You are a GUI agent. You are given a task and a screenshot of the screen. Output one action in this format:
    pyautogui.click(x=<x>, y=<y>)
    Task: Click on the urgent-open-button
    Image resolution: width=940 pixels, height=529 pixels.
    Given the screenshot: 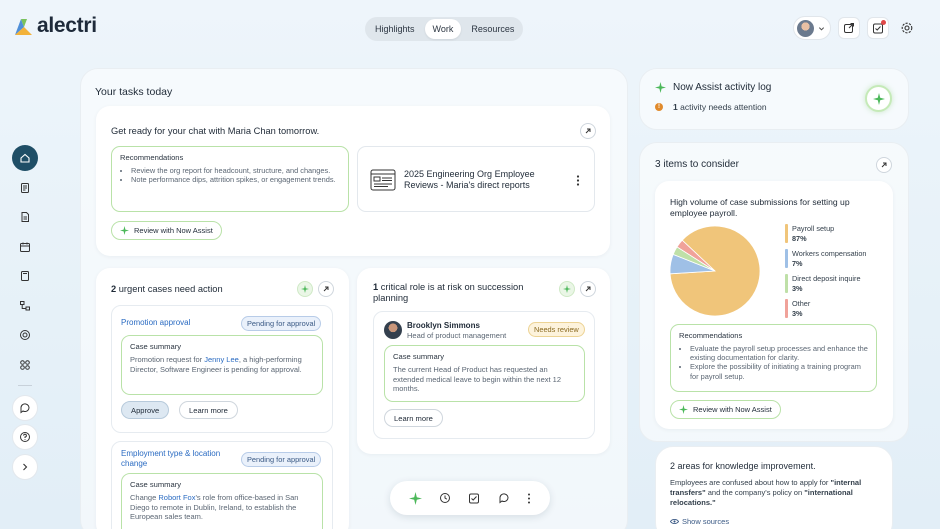 What is the action you would take?
    pyautogui.click(x=326, y=289)
    